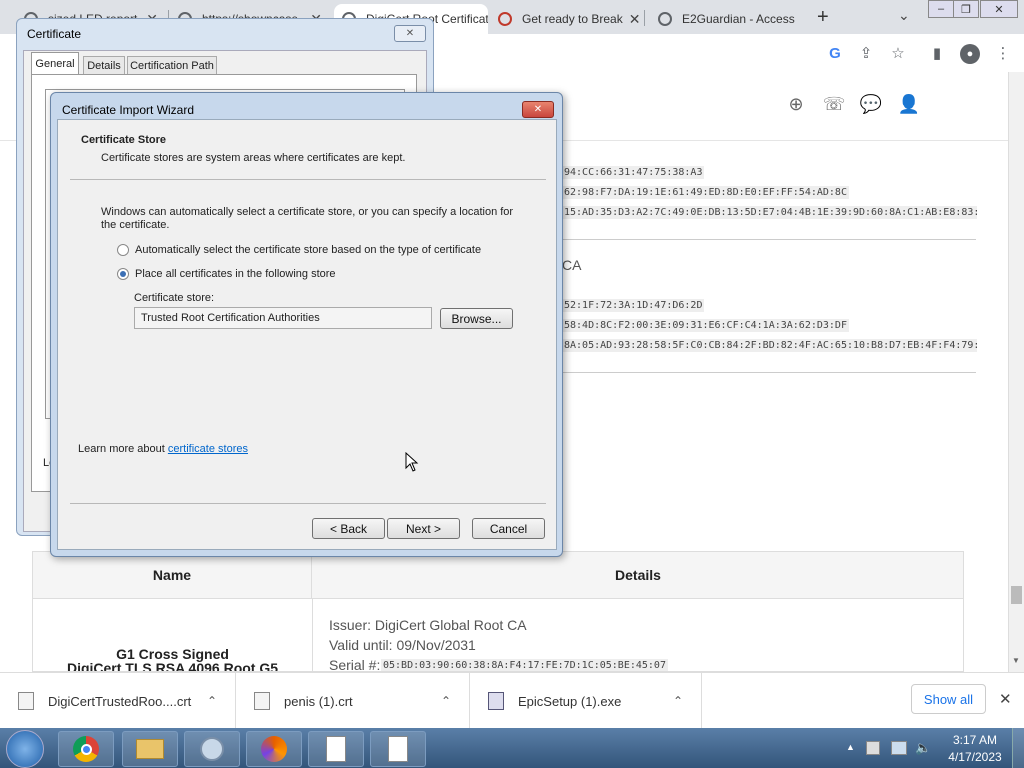 This screenshot has width=1024, height=768. Describe the element at coordinates (637, 575) in the screenshot. I see `table-header-details: Details` at that location.